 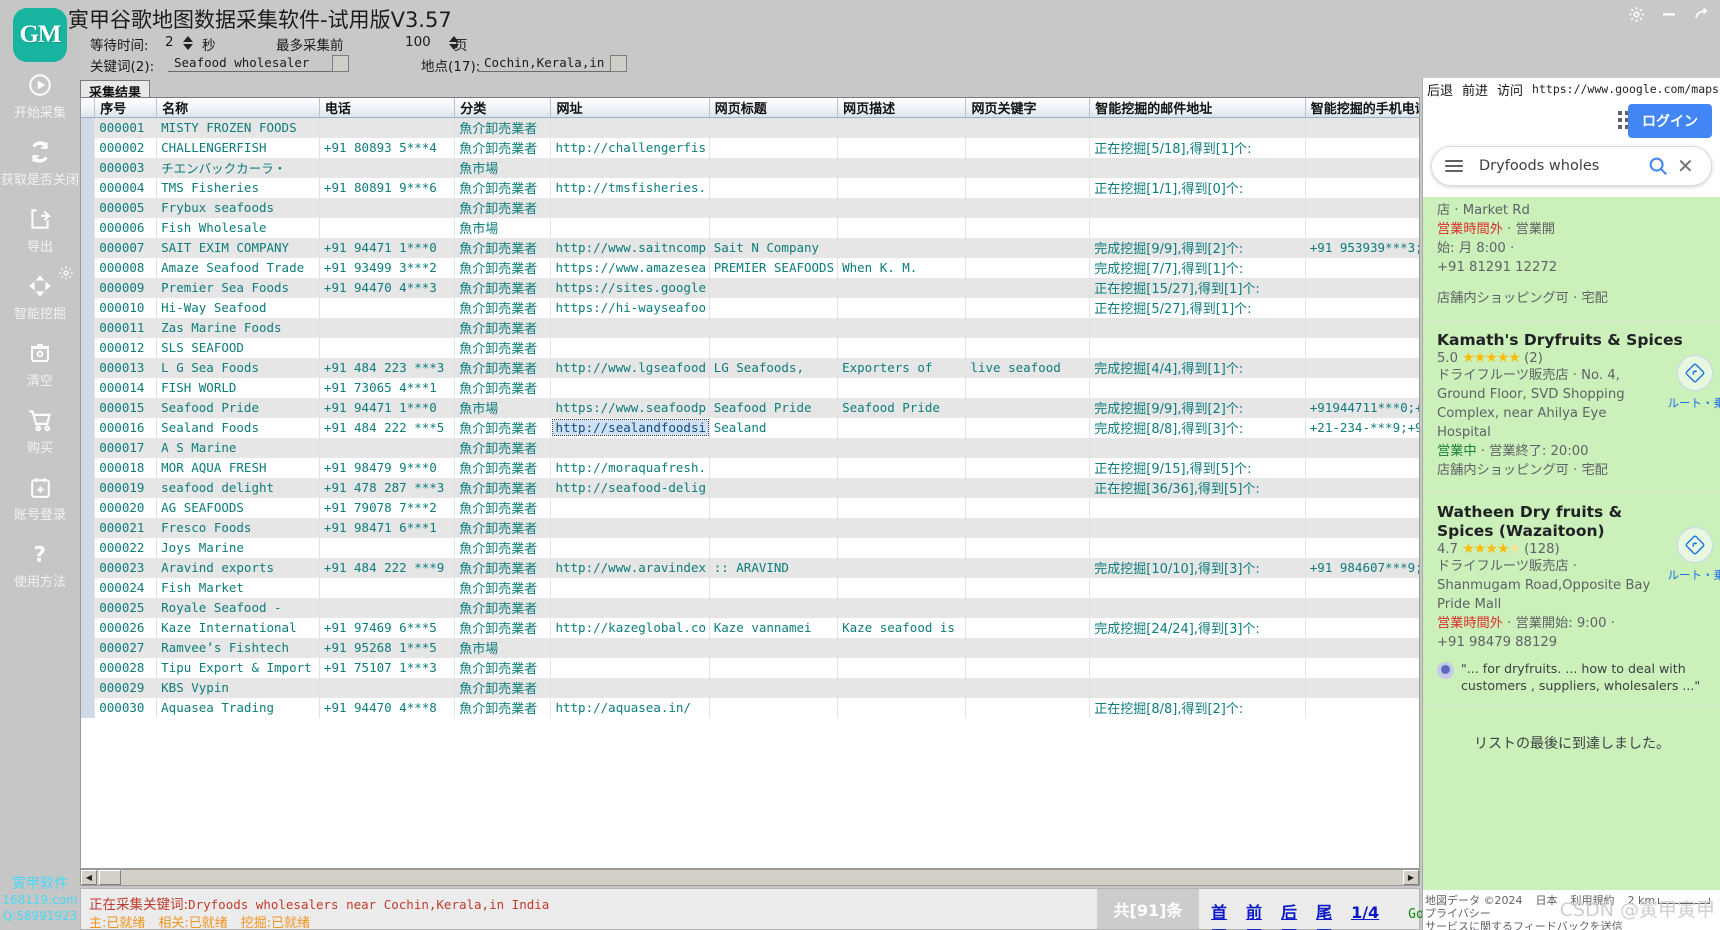 I want to click on cell-名称: SAIT EXIM COMPANY, so click(x=238, y=247).